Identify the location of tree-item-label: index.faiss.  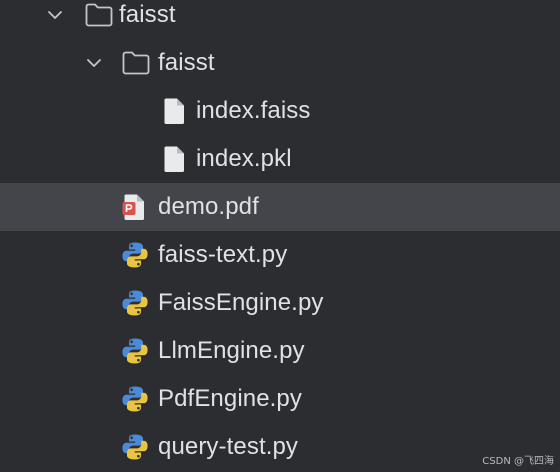
(253, 110).